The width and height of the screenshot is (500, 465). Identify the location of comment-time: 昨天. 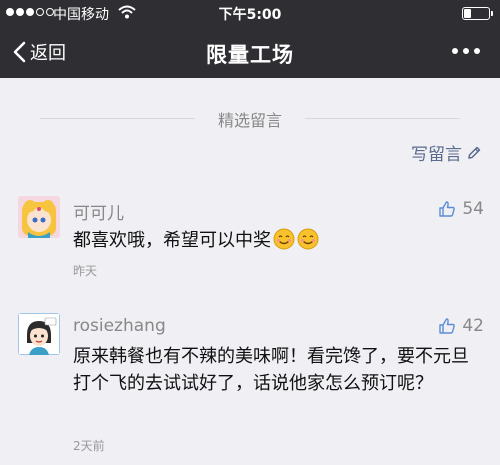
(85, 271).